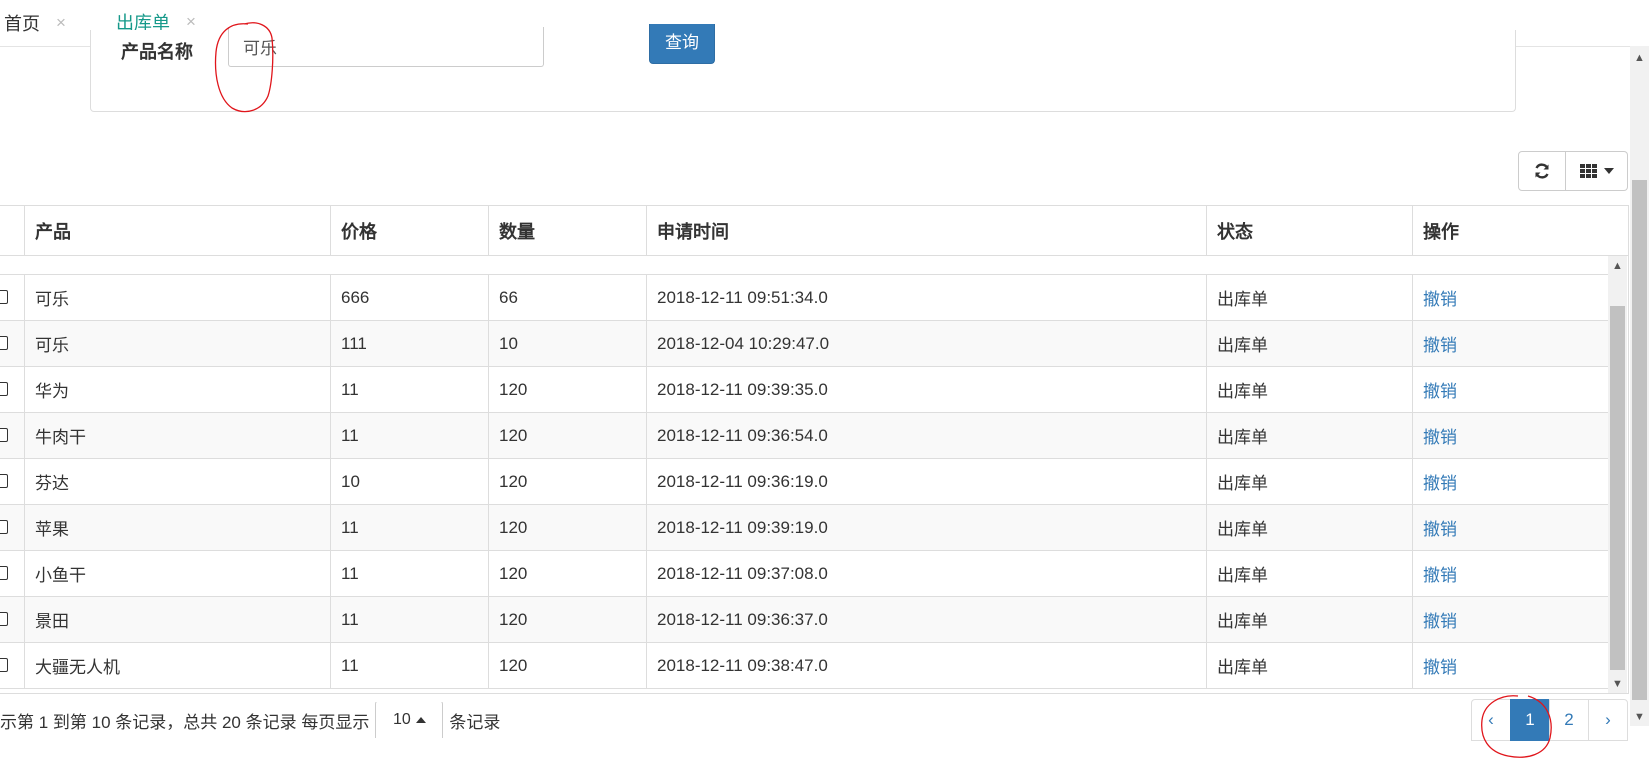 The image size is (1649, 771). What do you see at coordinates (803, 68) in the screenshot?
I see `search-panel: 产品名称 查询` at bounding box center [803, 68].